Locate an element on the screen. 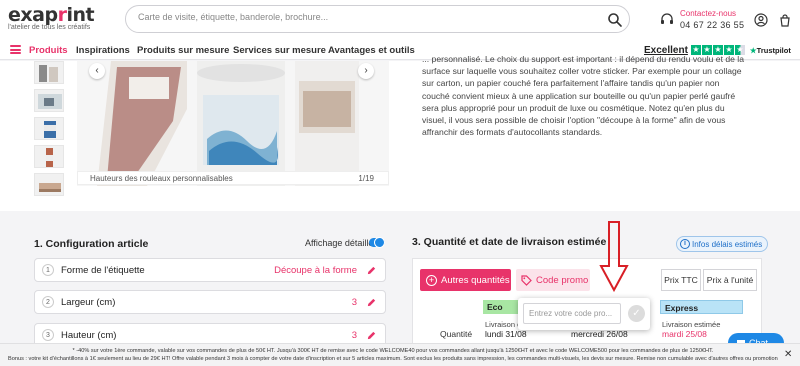 This screenshot has height=366, width=800. plus-circle-icon: + is located at coordinates (431, 280).